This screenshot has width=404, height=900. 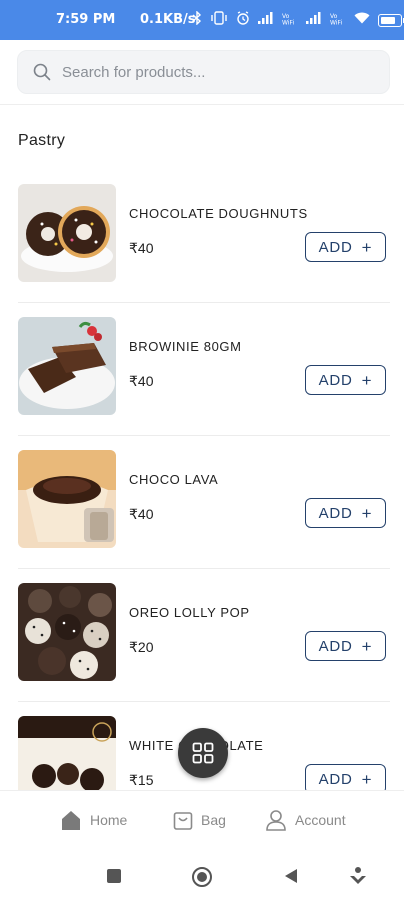 I want to click on bottom-nav: Home Bag Account, so click(x=202, y=821).